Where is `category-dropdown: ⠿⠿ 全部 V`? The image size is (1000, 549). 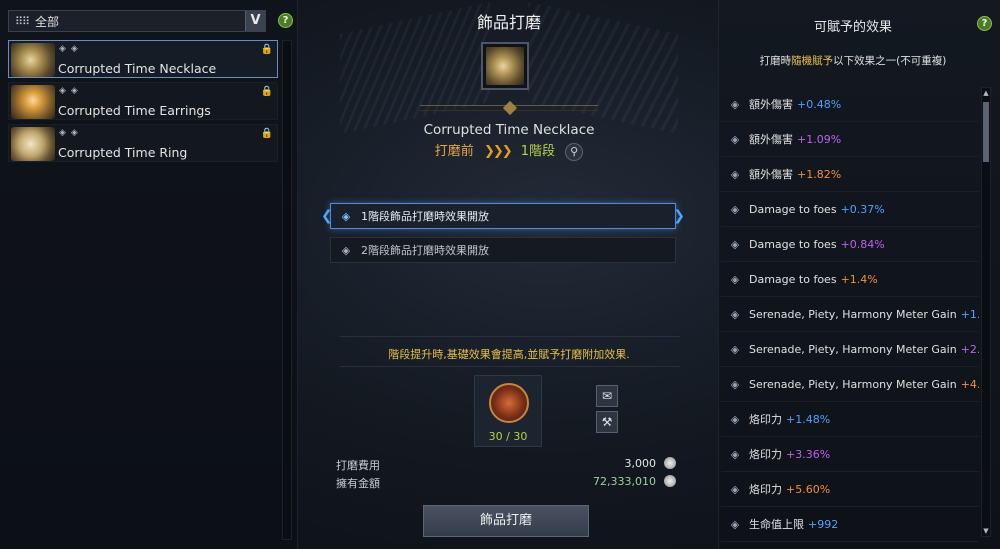
category-dropdown: ⠿⠿ 全部 V is located at coordinates (137, 21).